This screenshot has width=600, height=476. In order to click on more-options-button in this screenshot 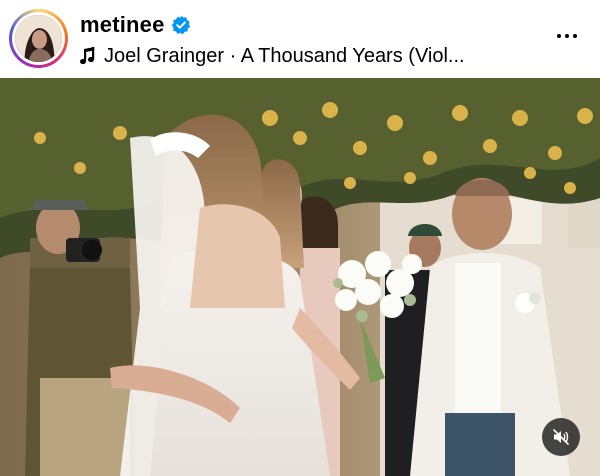, I will do `click(567, 36)`.